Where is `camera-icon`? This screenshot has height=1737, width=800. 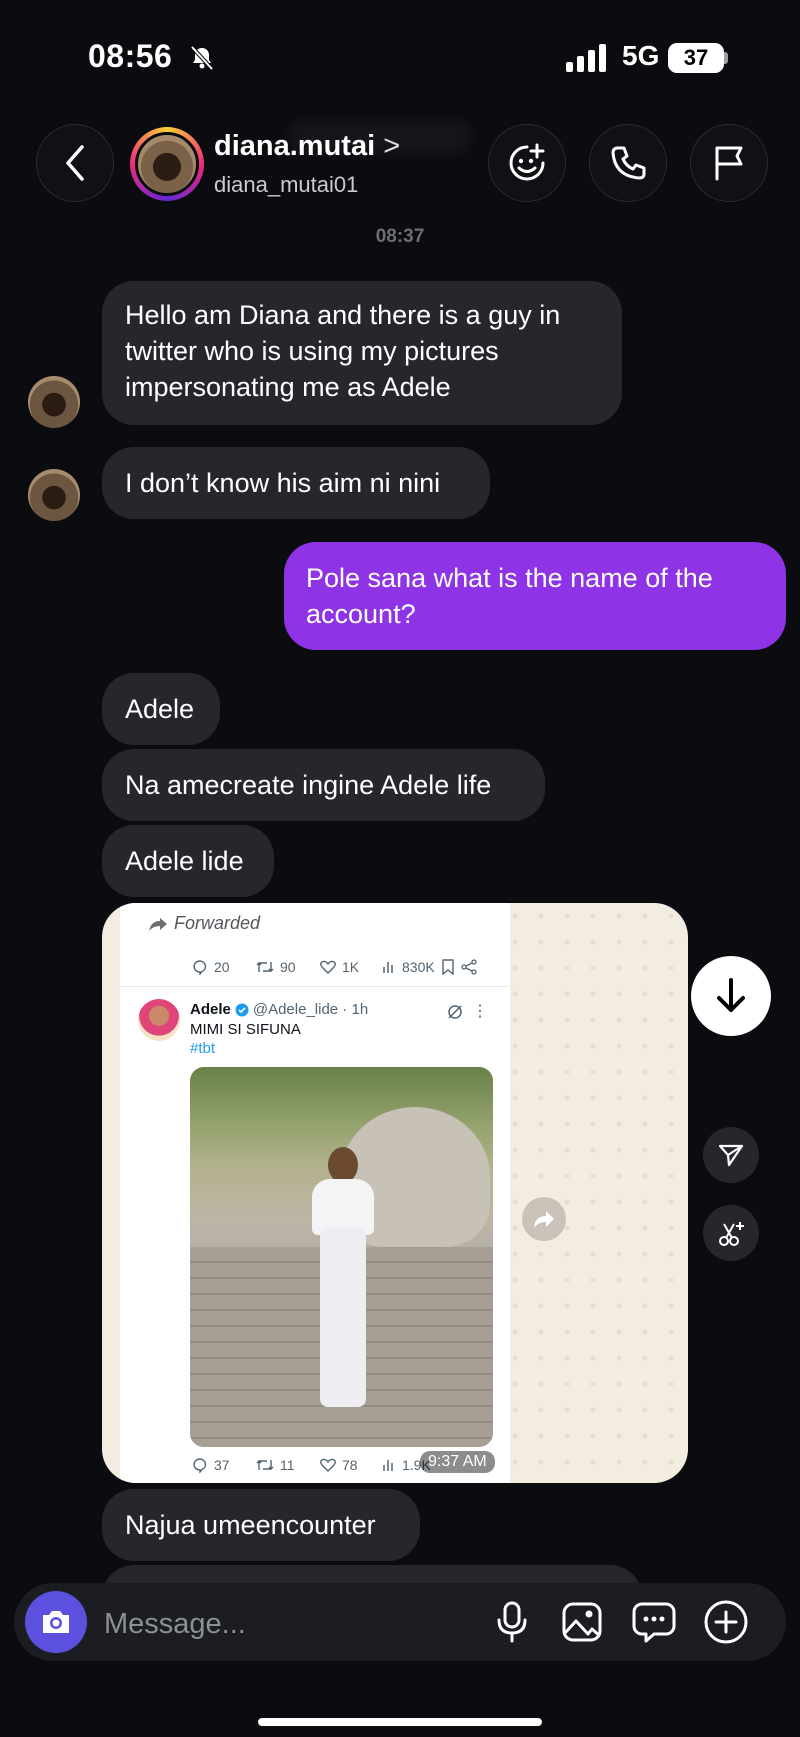 camera-icon is located at coordinates (56, 1622).